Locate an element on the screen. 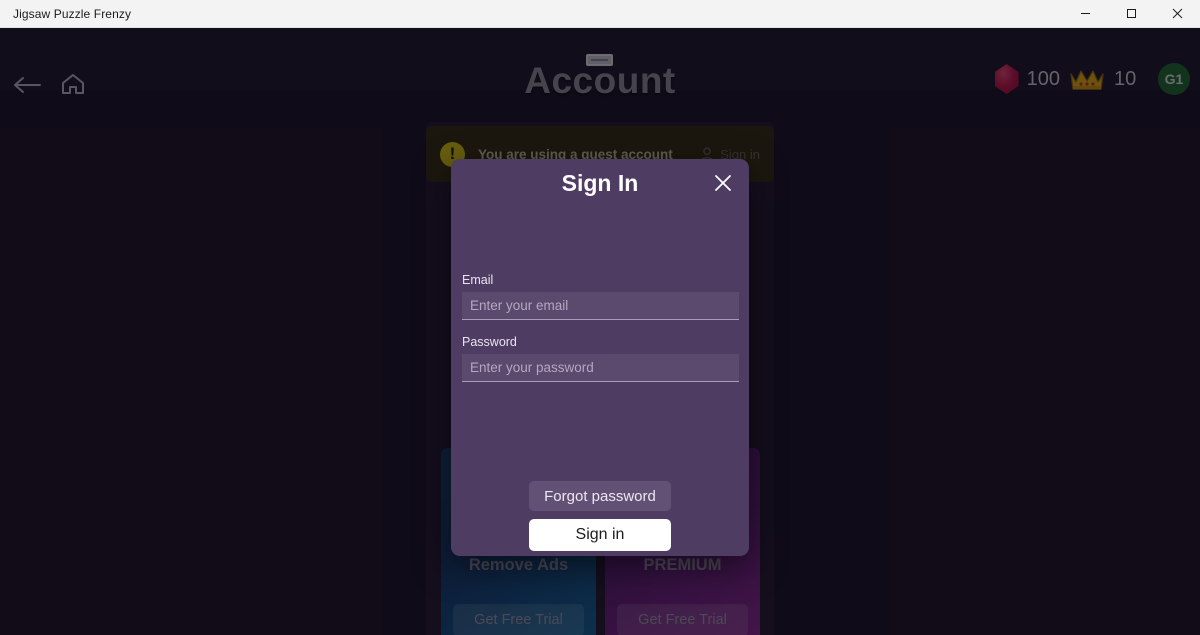  window-controls is located at coordinates (1131, 14).